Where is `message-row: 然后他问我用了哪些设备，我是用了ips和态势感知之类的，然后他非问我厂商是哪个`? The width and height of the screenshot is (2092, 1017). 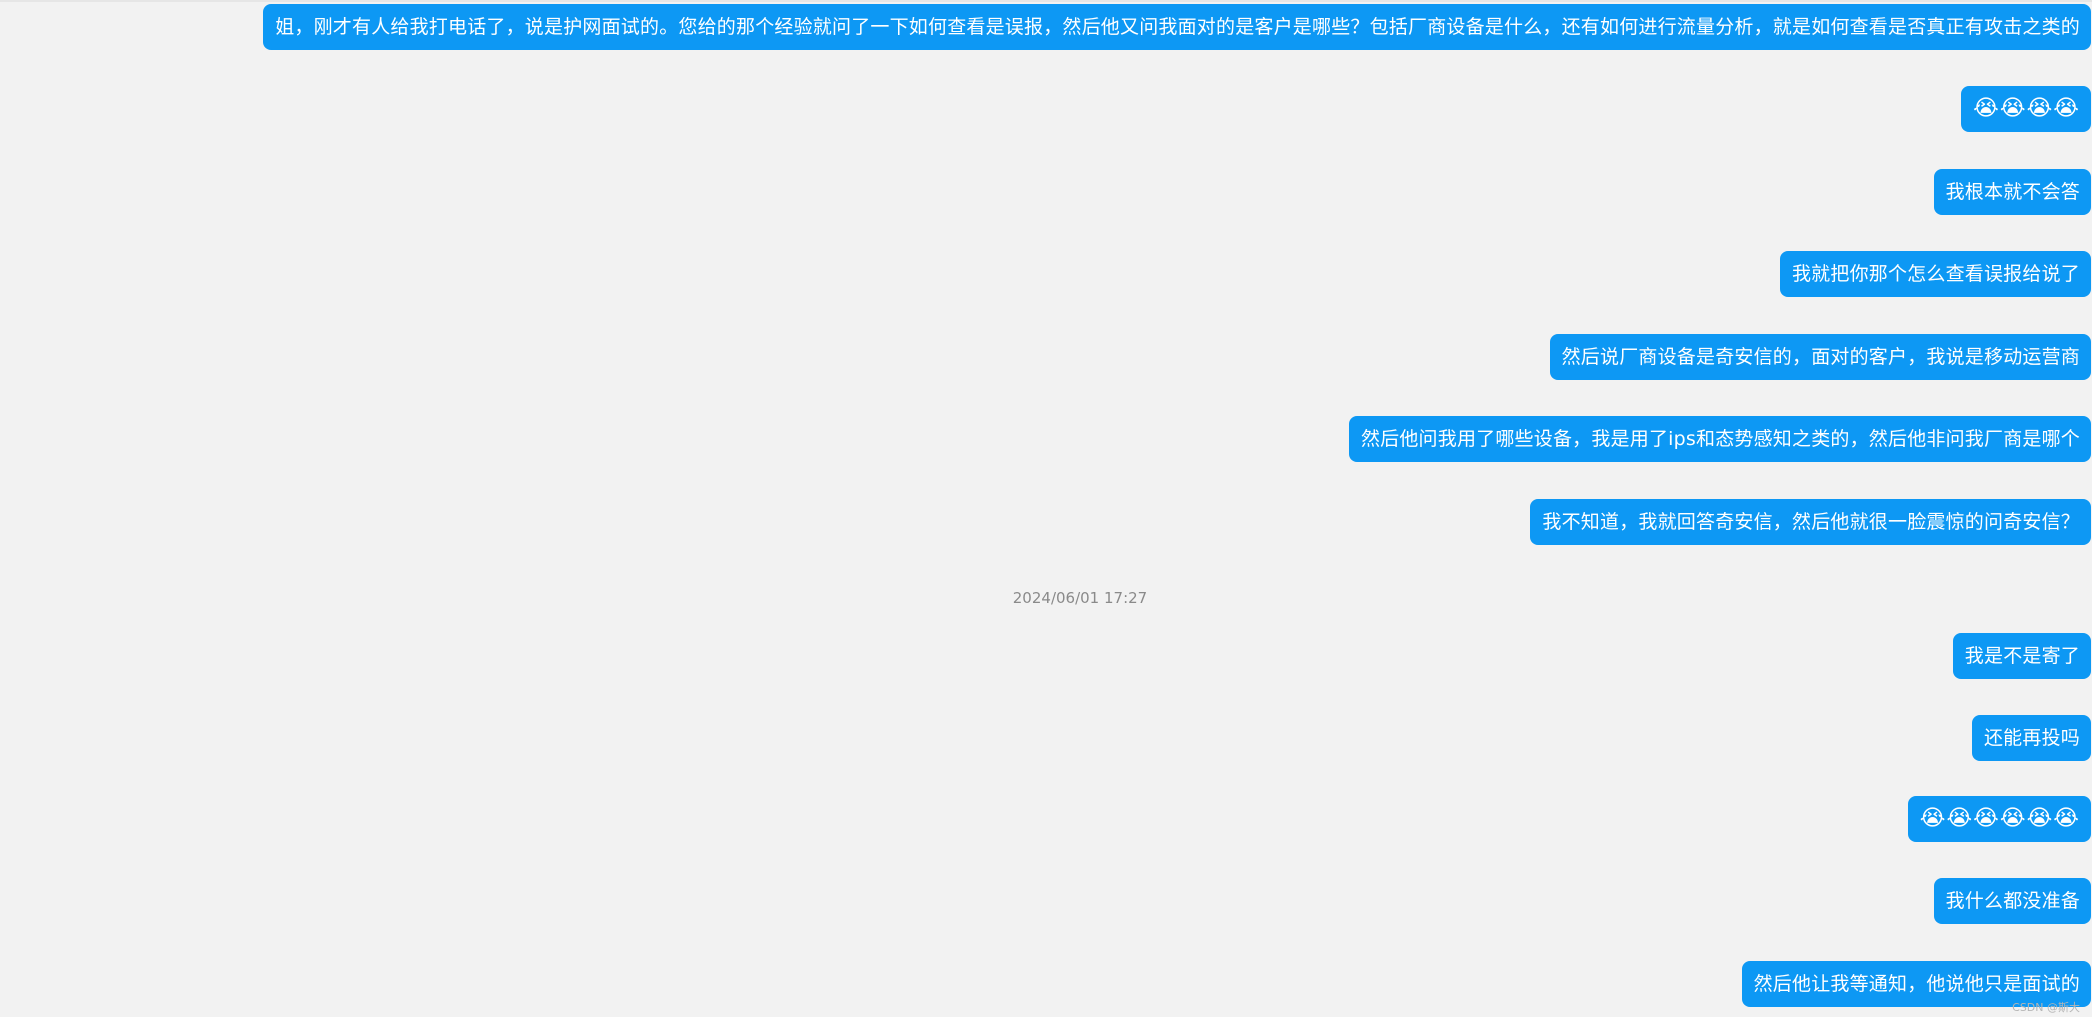 message-row: 然后他问我用了哪些设备，我是用了ips和态势感知之类的，然后他非问我厂商是哪个 is located at coordinates (1720, 439).